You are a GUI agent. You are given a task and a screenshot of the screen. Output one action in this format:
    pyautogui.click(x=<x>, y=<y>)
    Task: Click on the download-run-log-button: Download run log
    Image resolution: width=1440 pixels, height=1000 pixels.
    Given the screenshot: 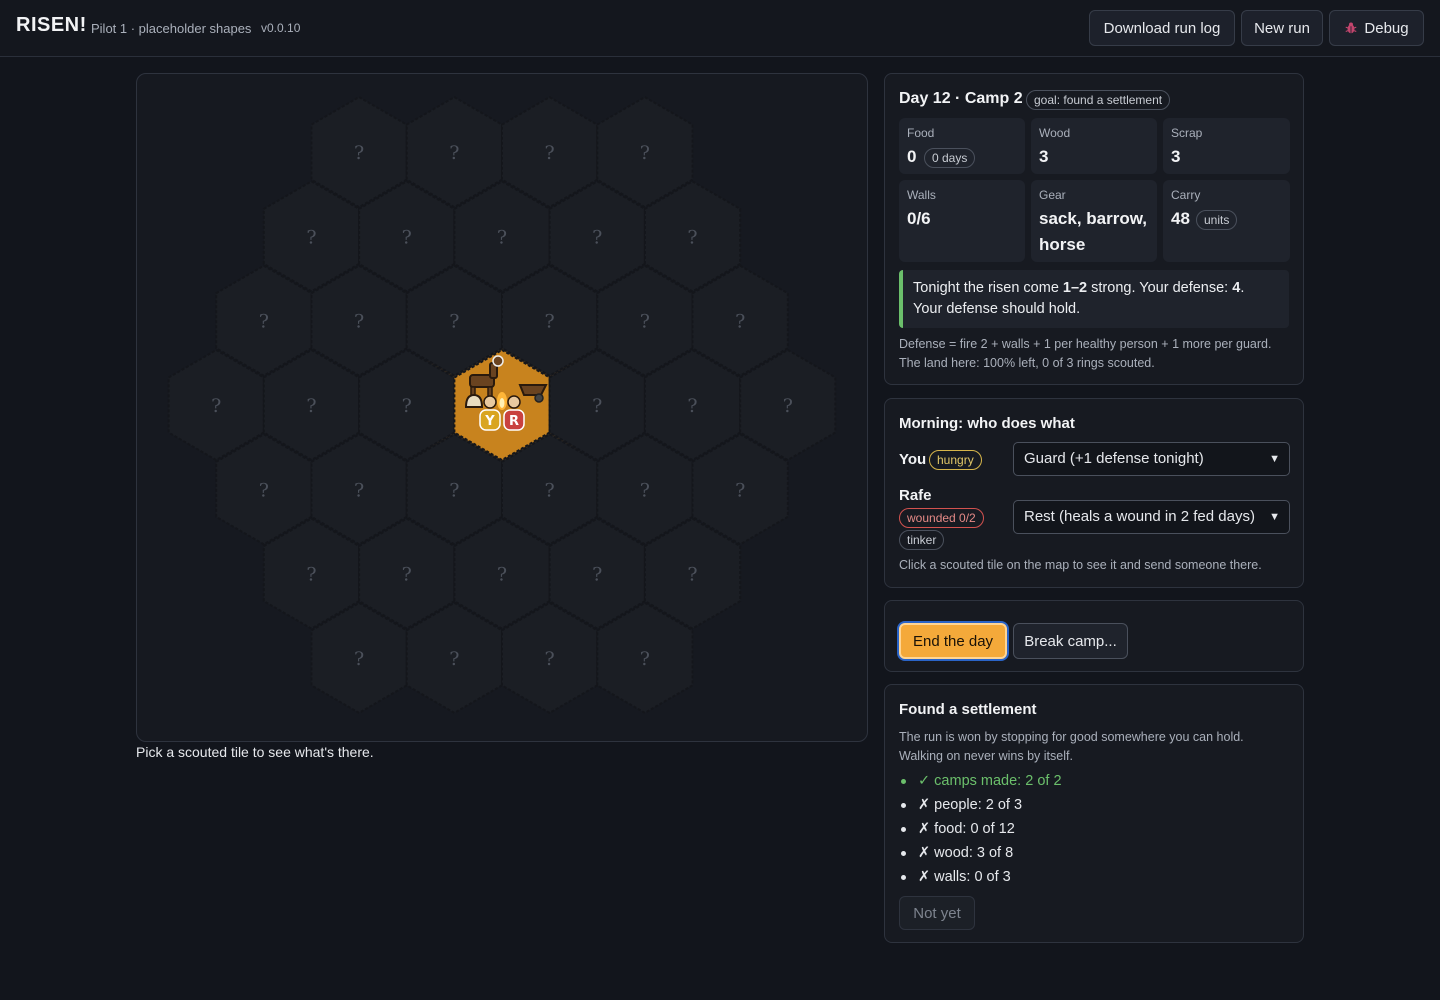 What is the action you would take?
    pyautogui.click(x=1162, y=28)
    